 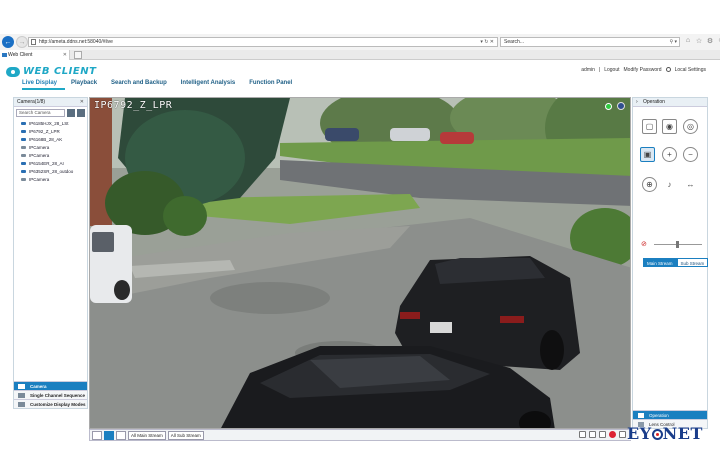 What do you see at coordinates (669, 154) in the screenshot?
I see `zoom-in-icon: +` at bounding box center [669, 154].